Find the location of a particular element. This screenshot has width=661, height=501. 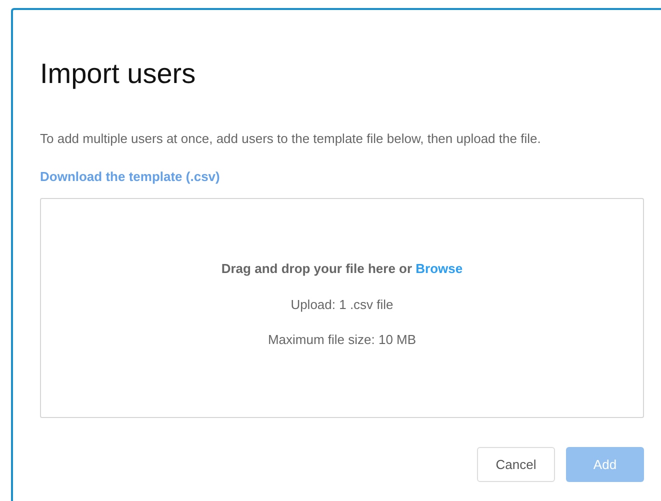

cancel-button: Cancel is located at coordinates (516, 464).